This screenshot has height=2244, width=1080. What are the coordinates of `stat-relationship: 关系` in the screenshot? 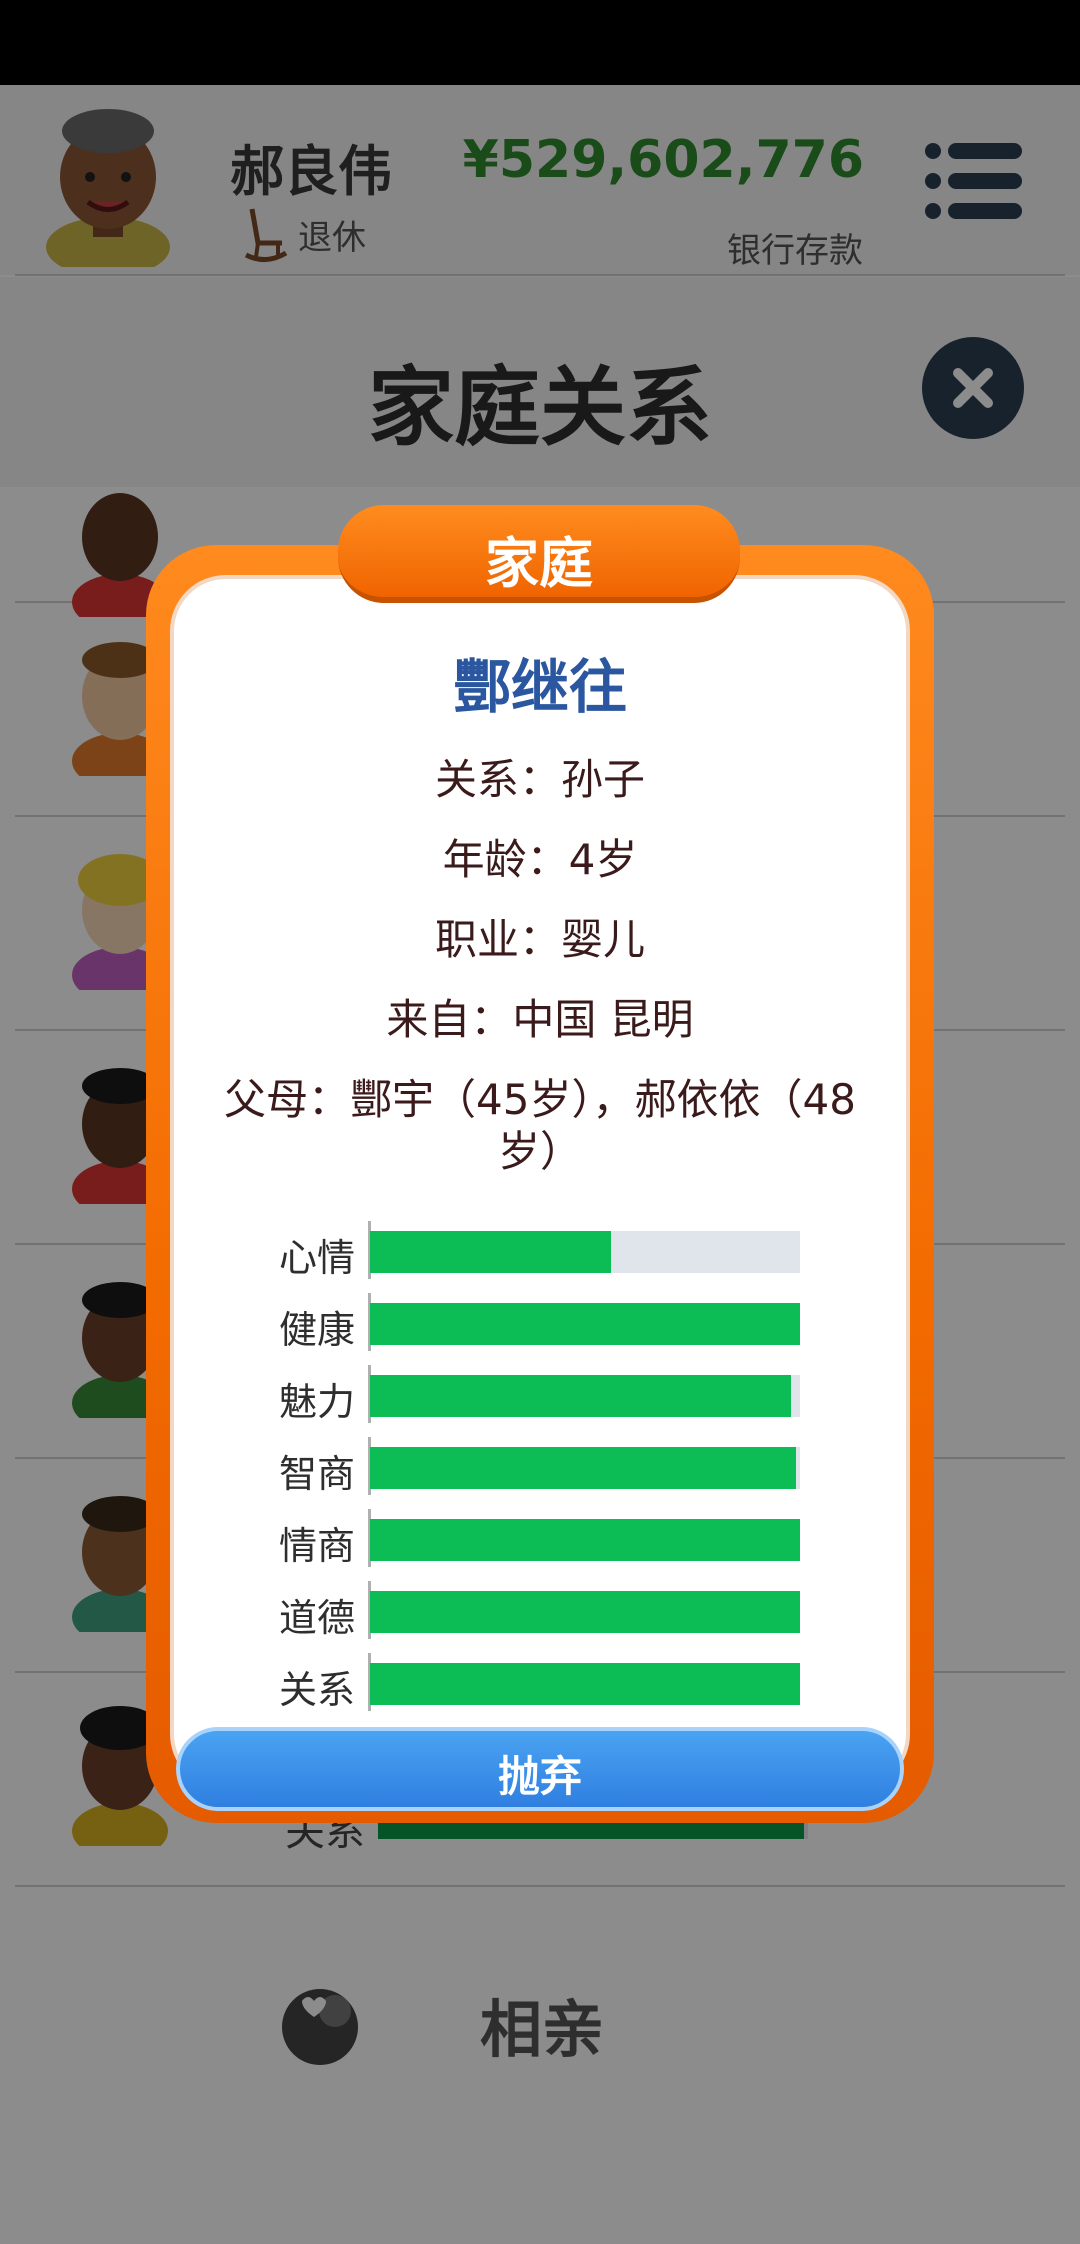 It's located at (520, 1682).